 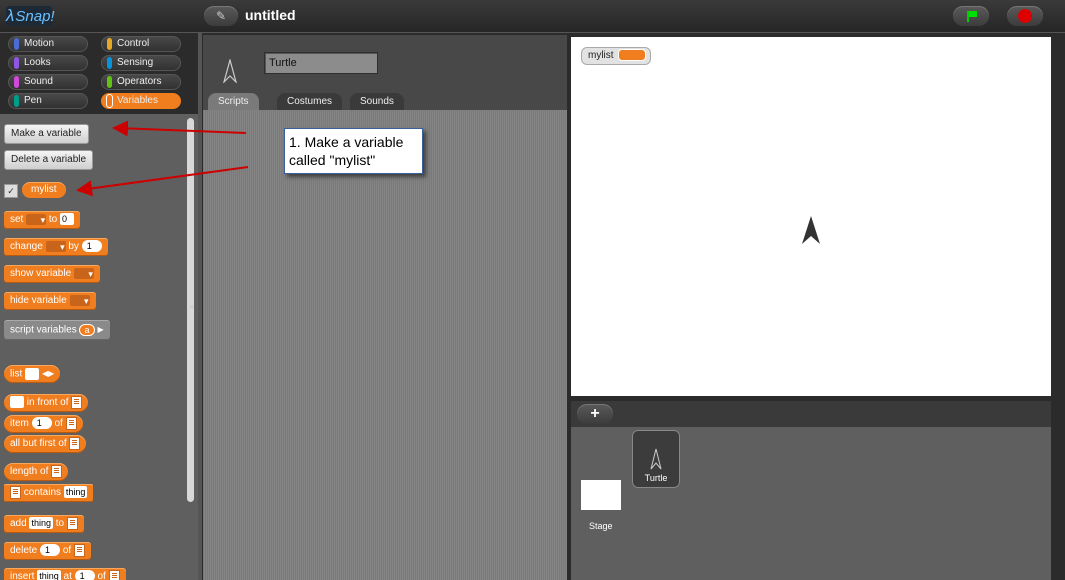 What do you see at coordinates (87, 330) in the screenshot?
I see `script-variable-arg: a` at bounding box center [87, 330].